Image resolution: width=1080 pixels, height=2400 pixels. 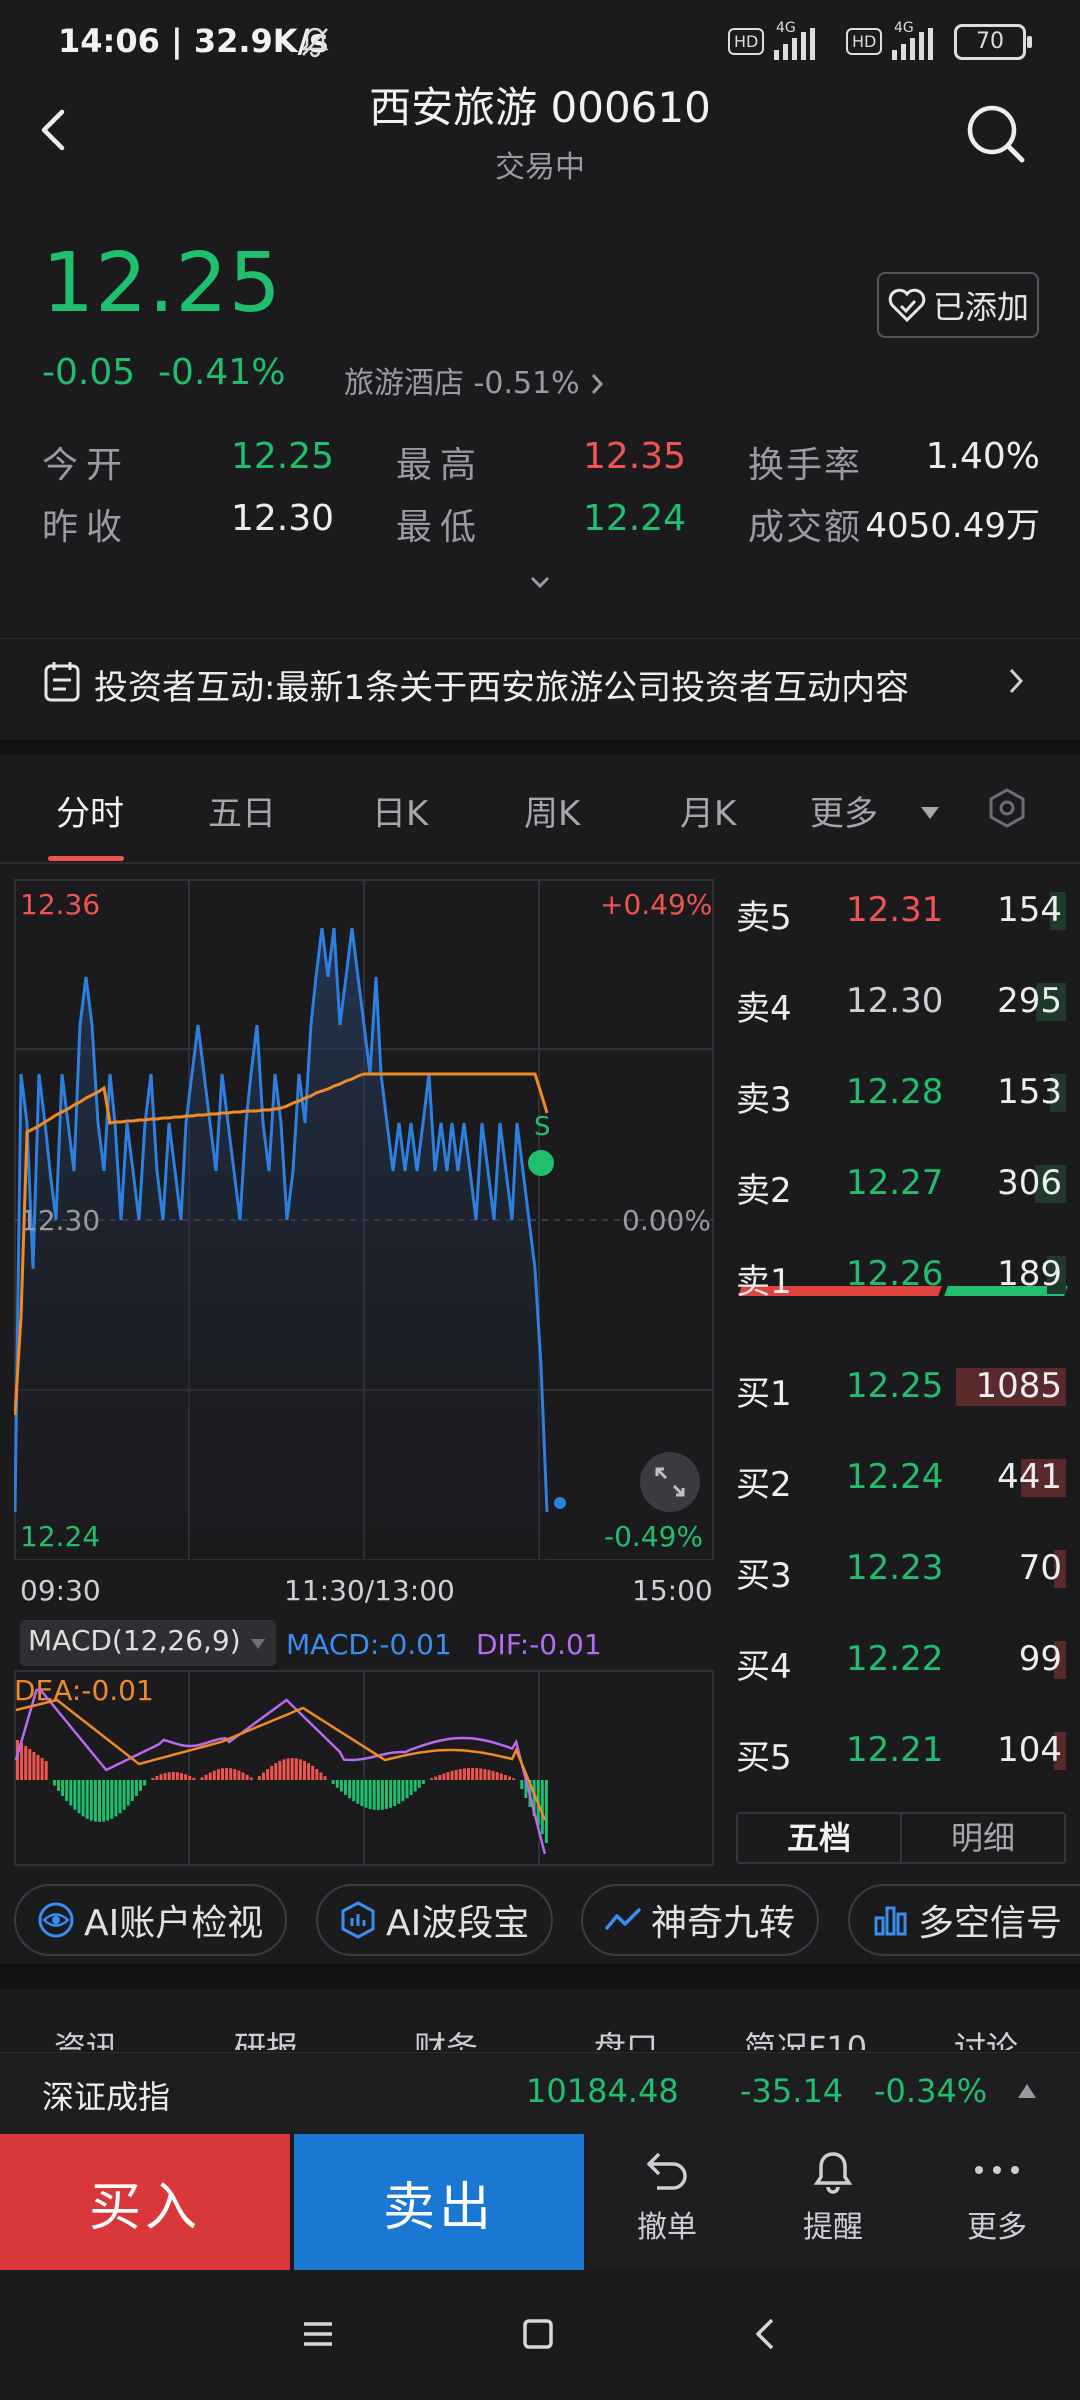 I want to click on level-volume: 441, so click(x=1029, y=1477).